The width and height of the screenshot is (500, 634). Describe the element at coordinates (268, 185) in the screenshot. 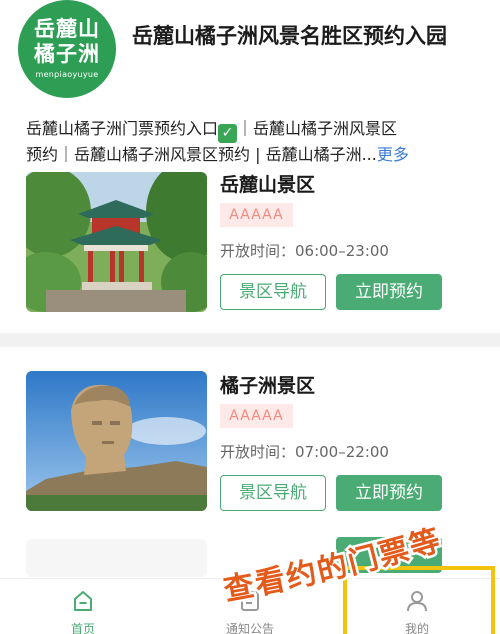

I see `card-title: 岳麓山景区` at that location.